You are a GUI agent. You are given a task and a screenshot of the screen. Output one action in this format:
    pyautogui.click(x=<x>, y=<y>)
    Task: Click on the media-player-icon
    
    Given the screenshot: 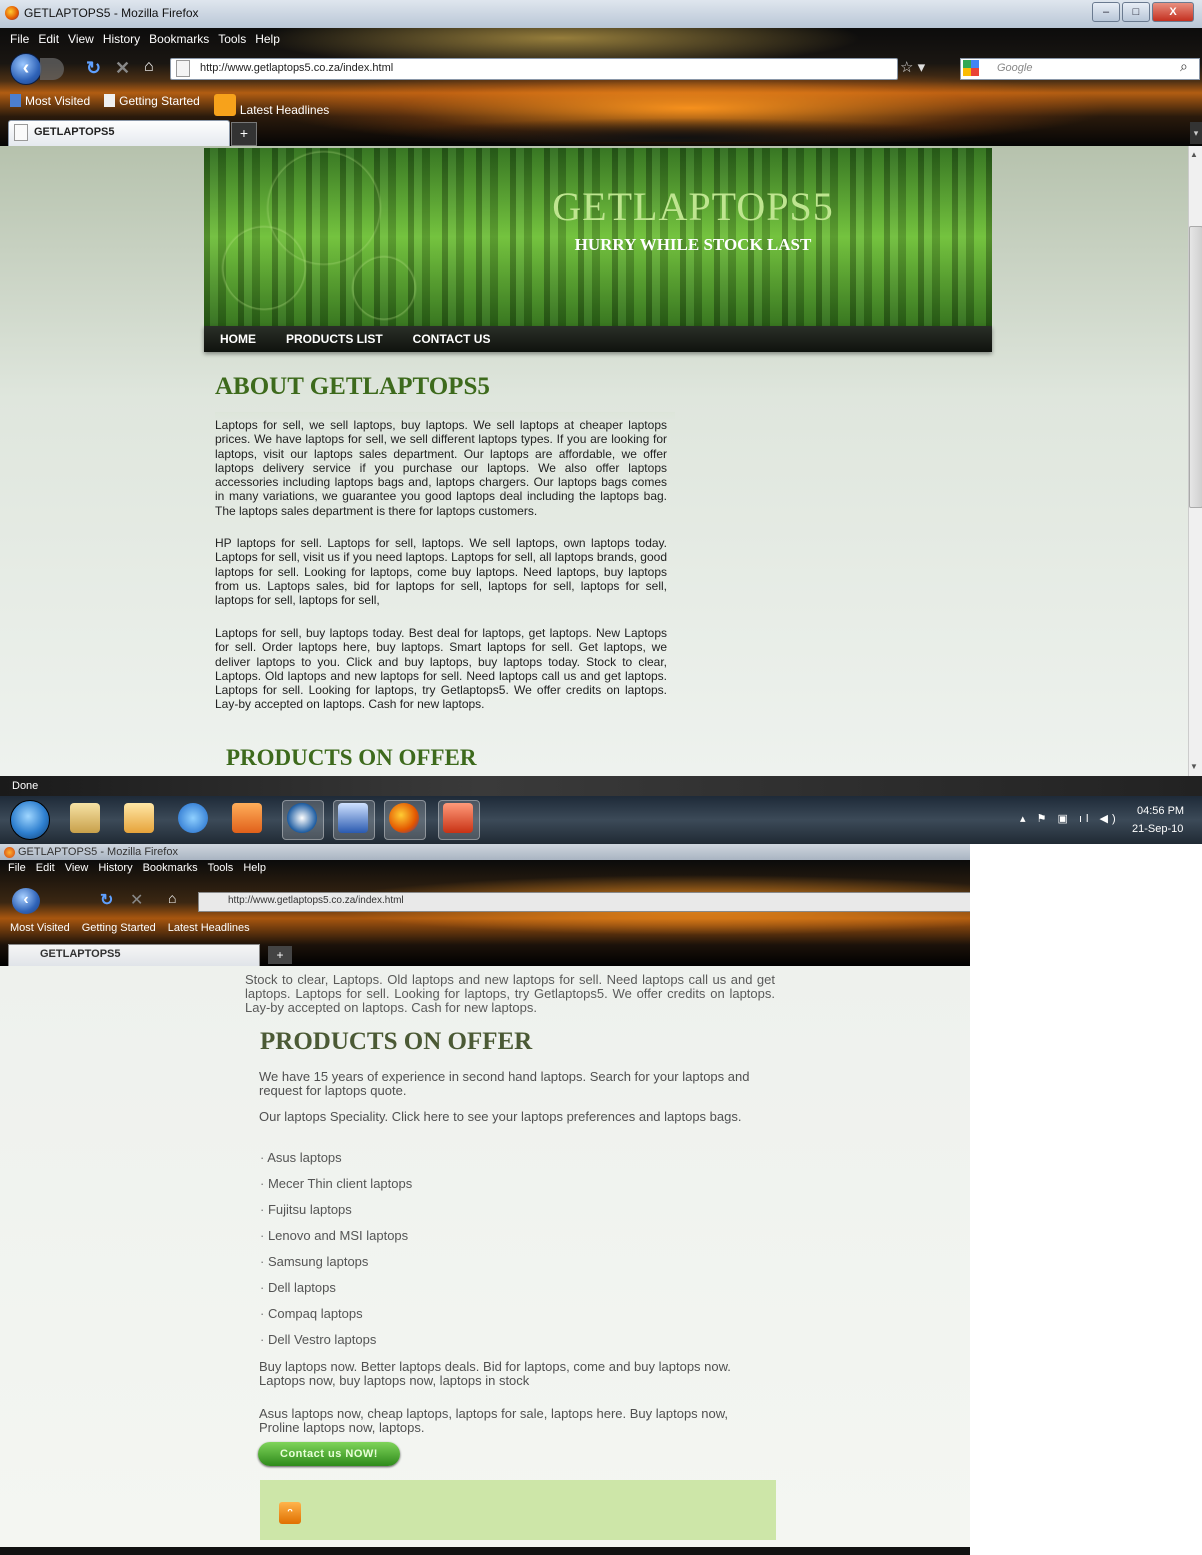 What is the action you would take?
    pyautogui.click(x=247, y=818)
    